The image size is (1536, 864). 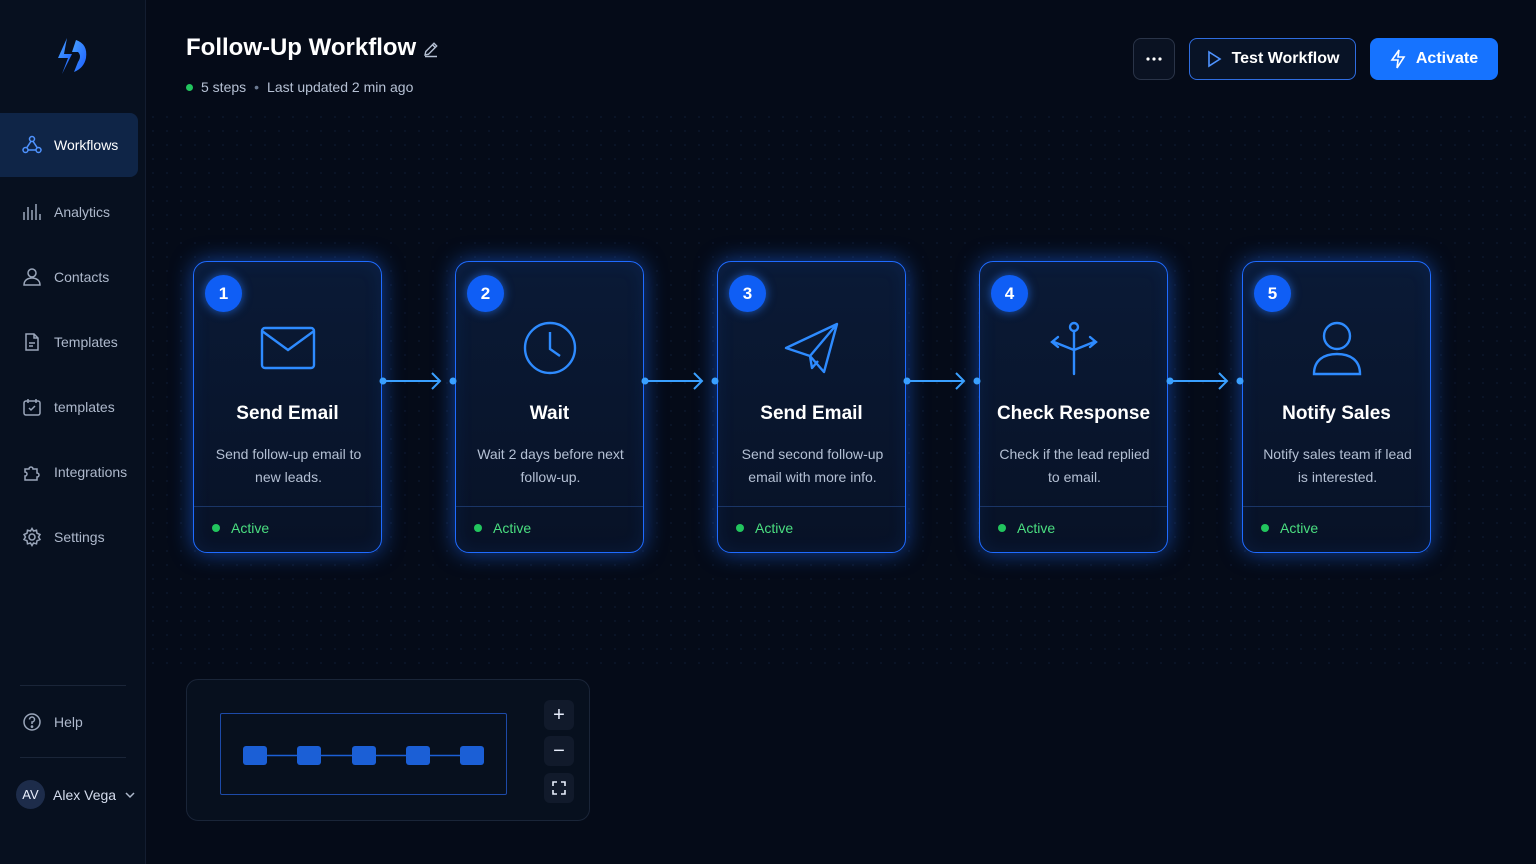 I want to click on sidebar-item-help: Help, so click(x=69, y=722).